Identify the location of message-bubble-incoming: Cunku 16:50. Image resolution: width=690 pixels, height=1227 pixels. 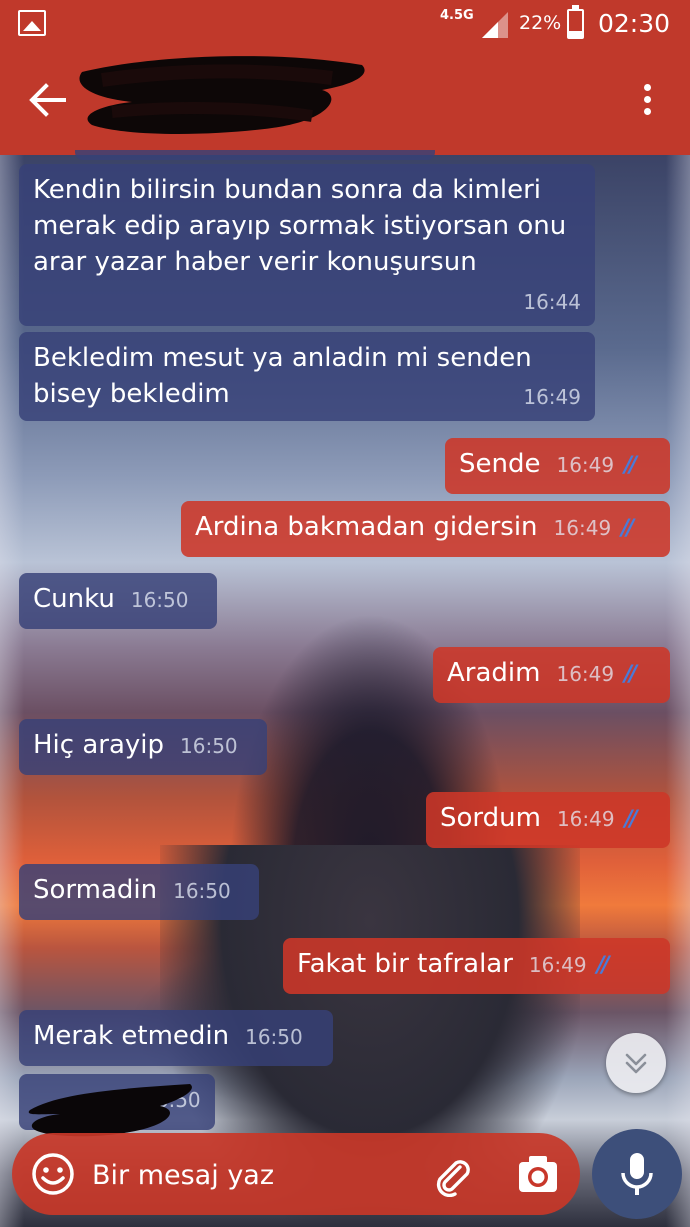
(118, 601).